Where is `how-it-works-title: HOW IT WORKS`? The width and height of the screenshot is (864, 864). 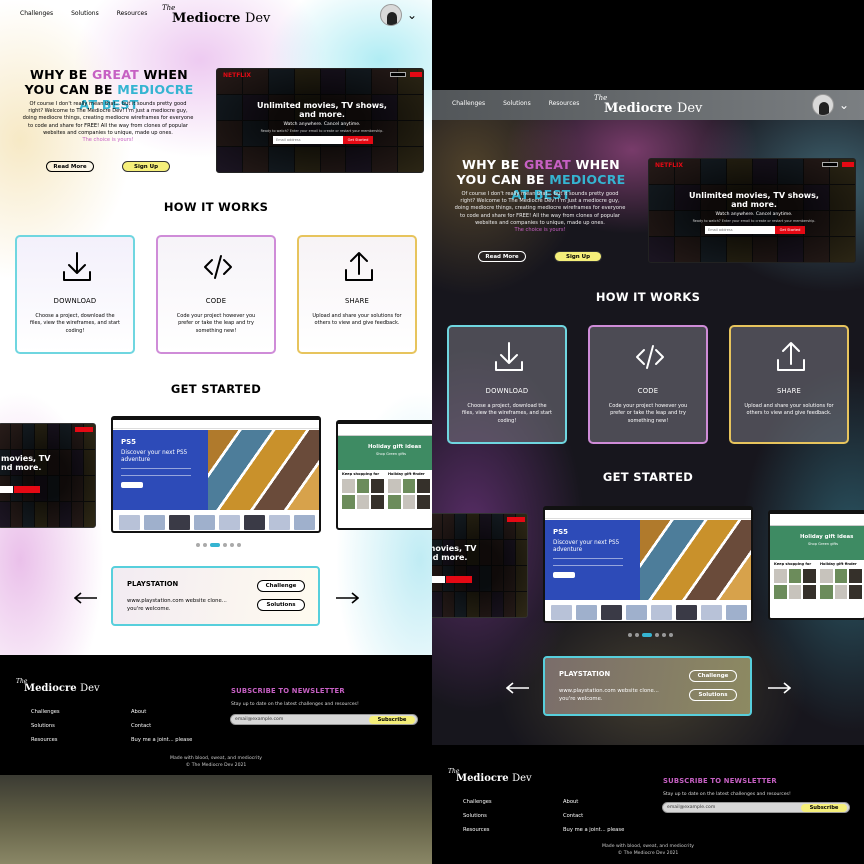 how-it-works-title: HOW IT WORKS is located at coordinates (216, 207).